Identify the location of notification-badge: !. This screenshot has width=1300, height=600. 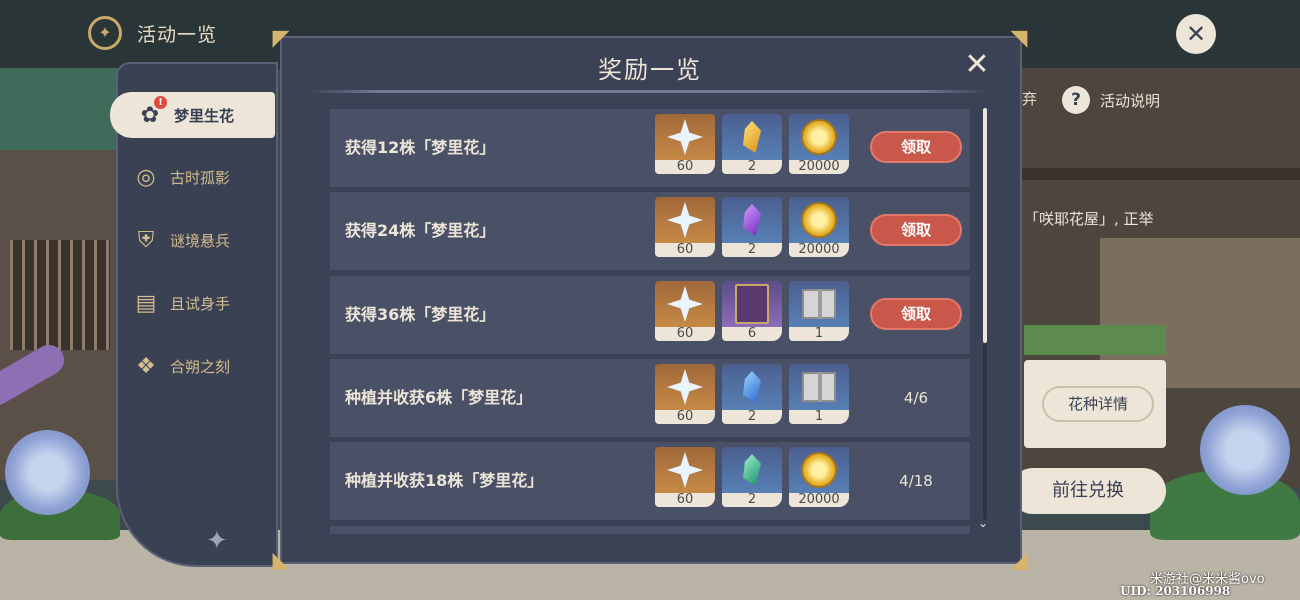
(160, 102).